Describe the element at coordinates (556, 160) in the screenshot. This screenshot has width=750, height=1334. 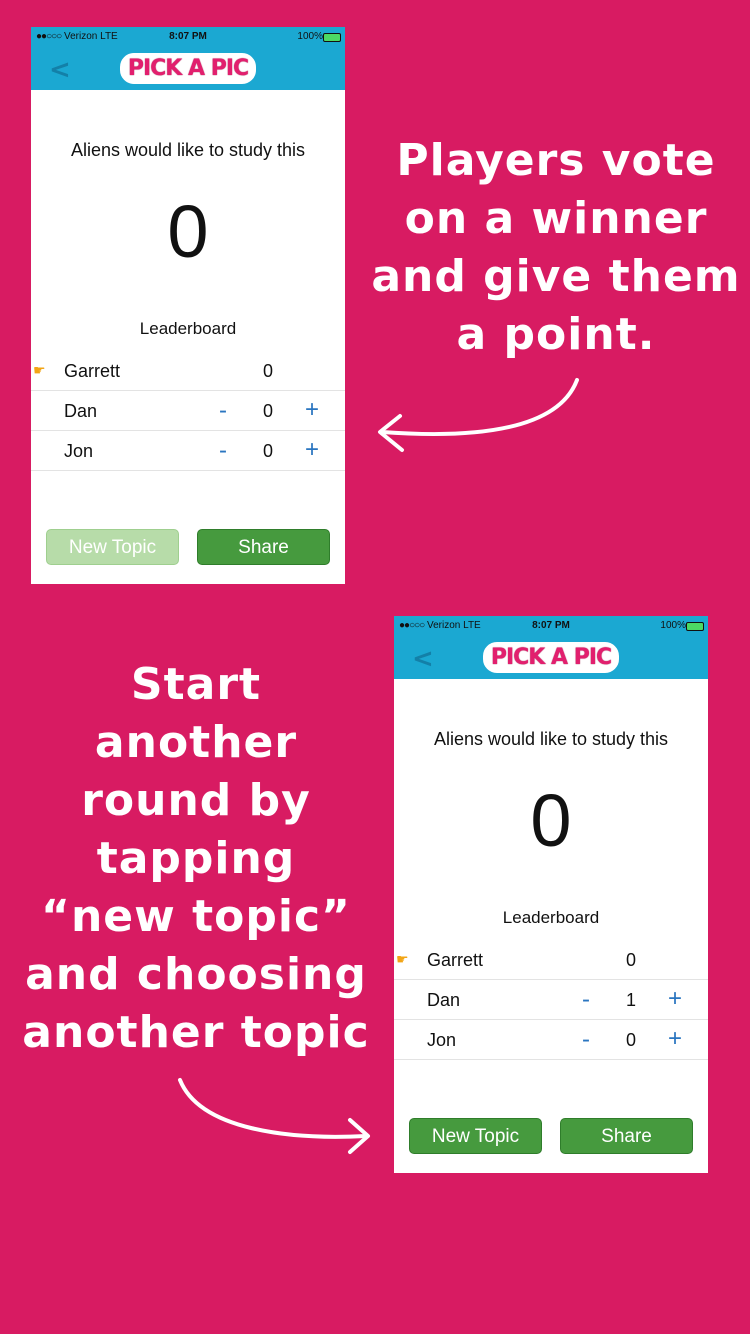
I see `caption-line: Players vote` at that location.